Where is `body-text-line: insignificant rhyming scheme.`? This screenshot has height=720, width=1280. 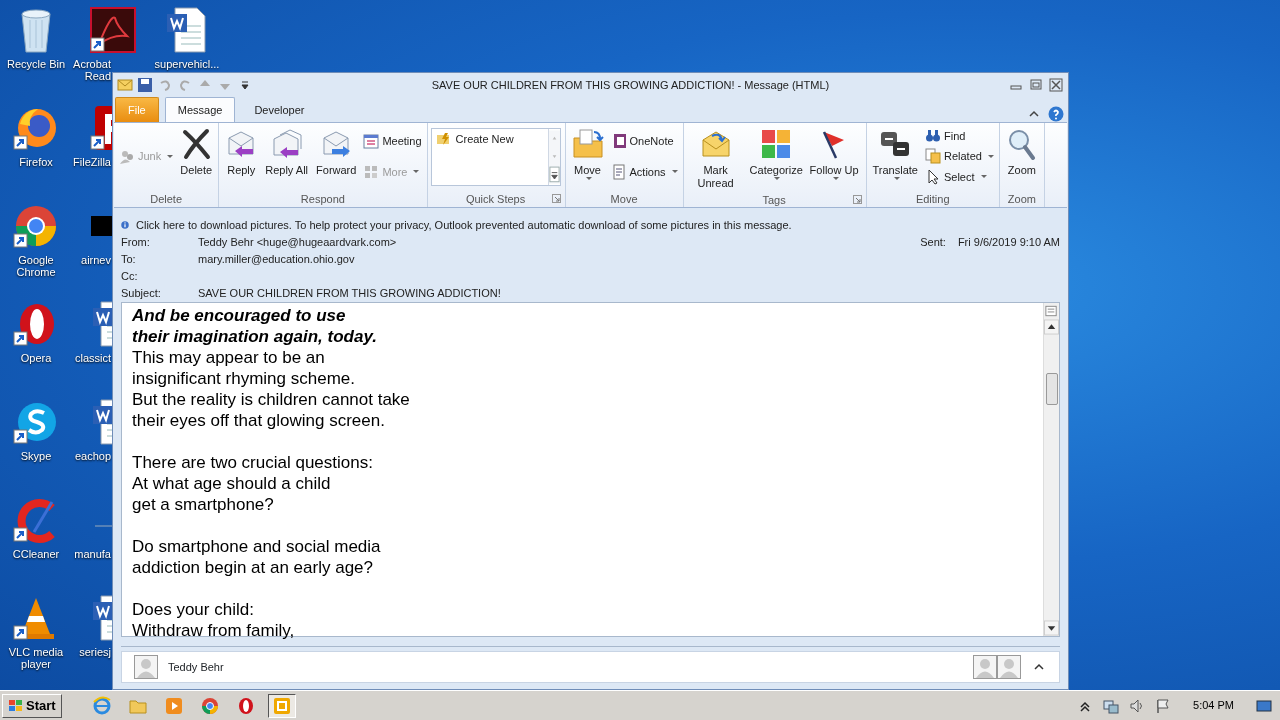 body-text-line: insignificant rhyming scheme. is located at coordinates (244, 378).